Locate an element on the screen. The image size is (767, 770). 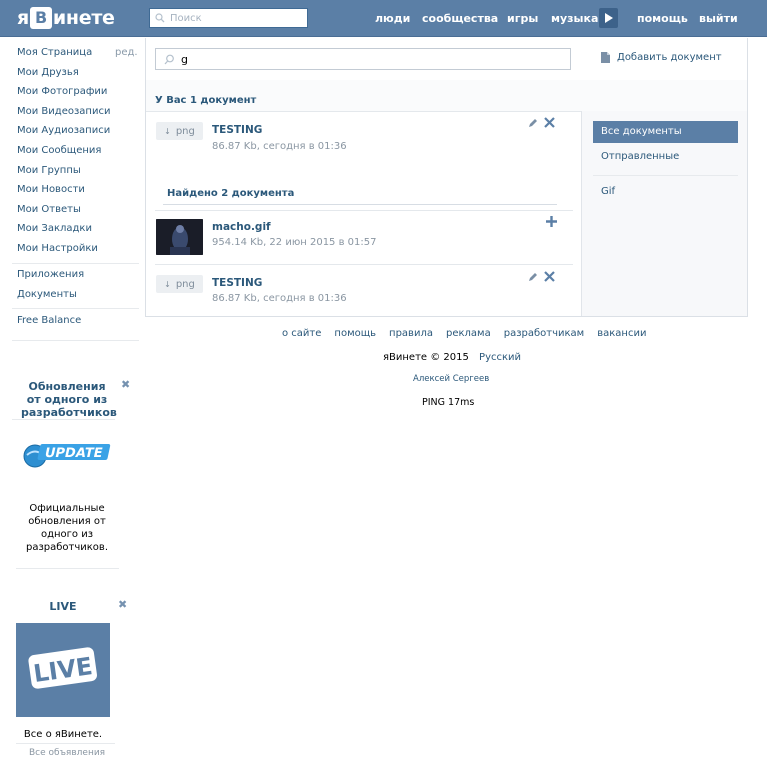
music-play-button is located at coordinates (608, 18).